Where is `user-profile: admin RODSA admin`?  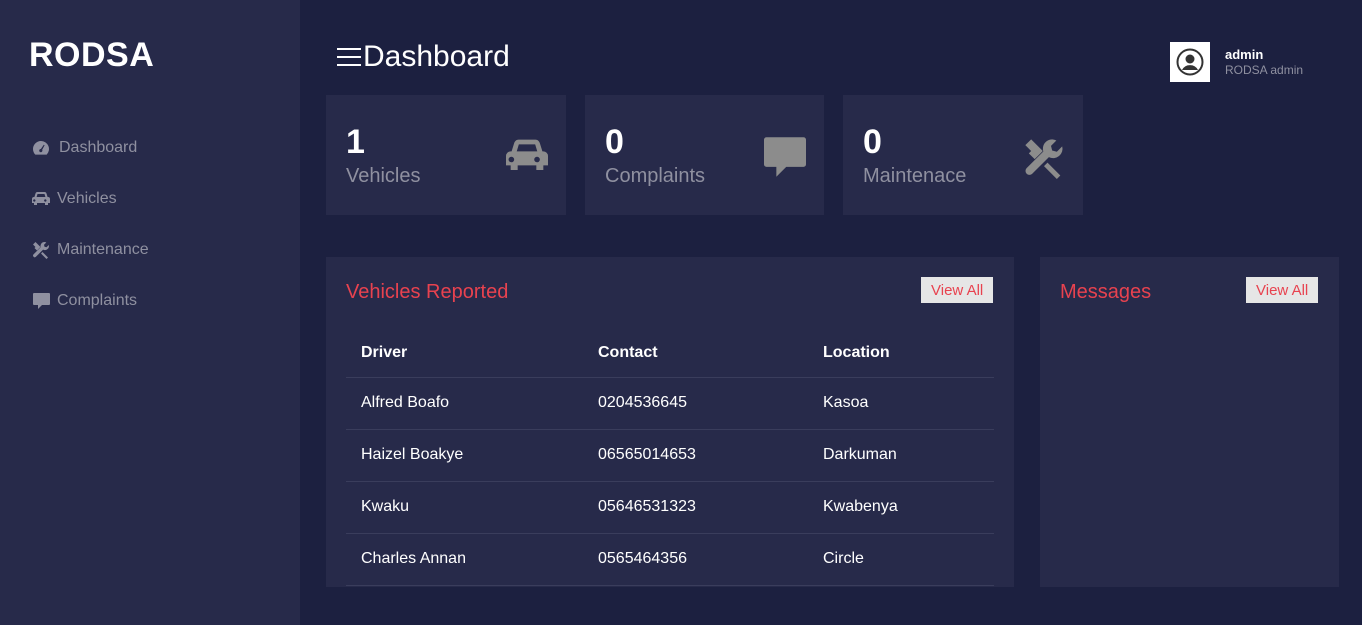 user-profile: admin RODSA admin is located at coordinates (1236, 62).